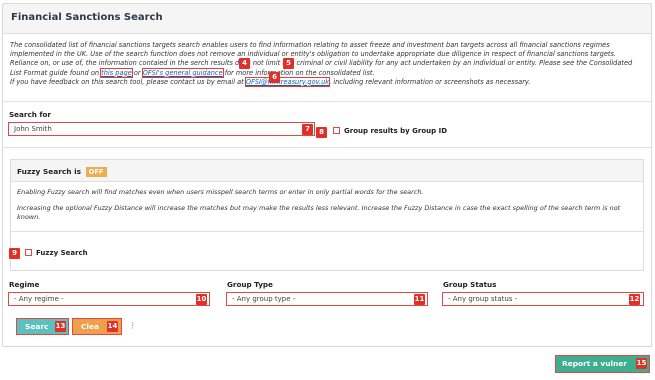 The image size is (655, 380). Describe the element at coordinates (49, 171) in the screenshot. I see `fuzzy-title-text: Fuzzy Search is` at that location.